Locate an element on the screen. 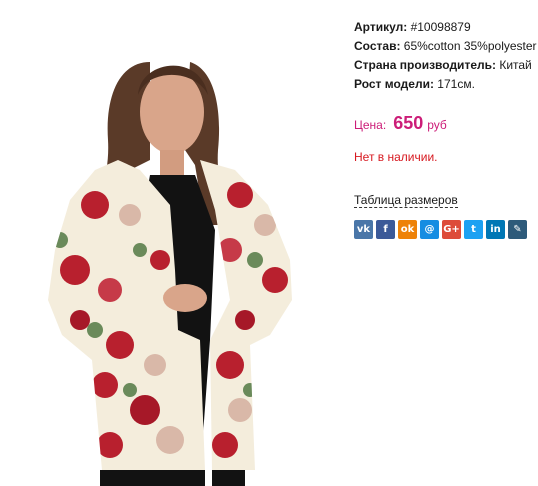 This screenshot has width=538, height=486. livejournal-share-button: ✎ is located at coordinates (517, 229).